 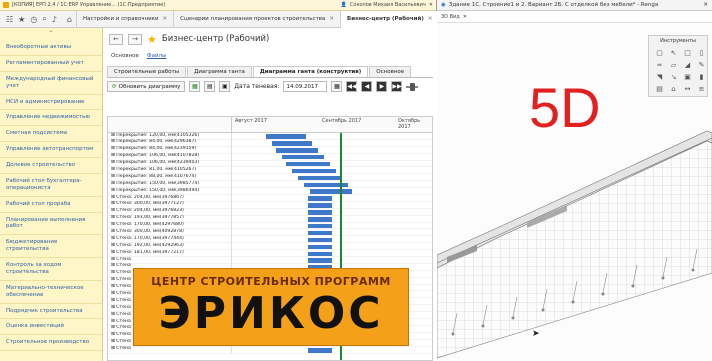 I want to click on sidebar-item: Регламентированный учет, so click(x=51, y=64).